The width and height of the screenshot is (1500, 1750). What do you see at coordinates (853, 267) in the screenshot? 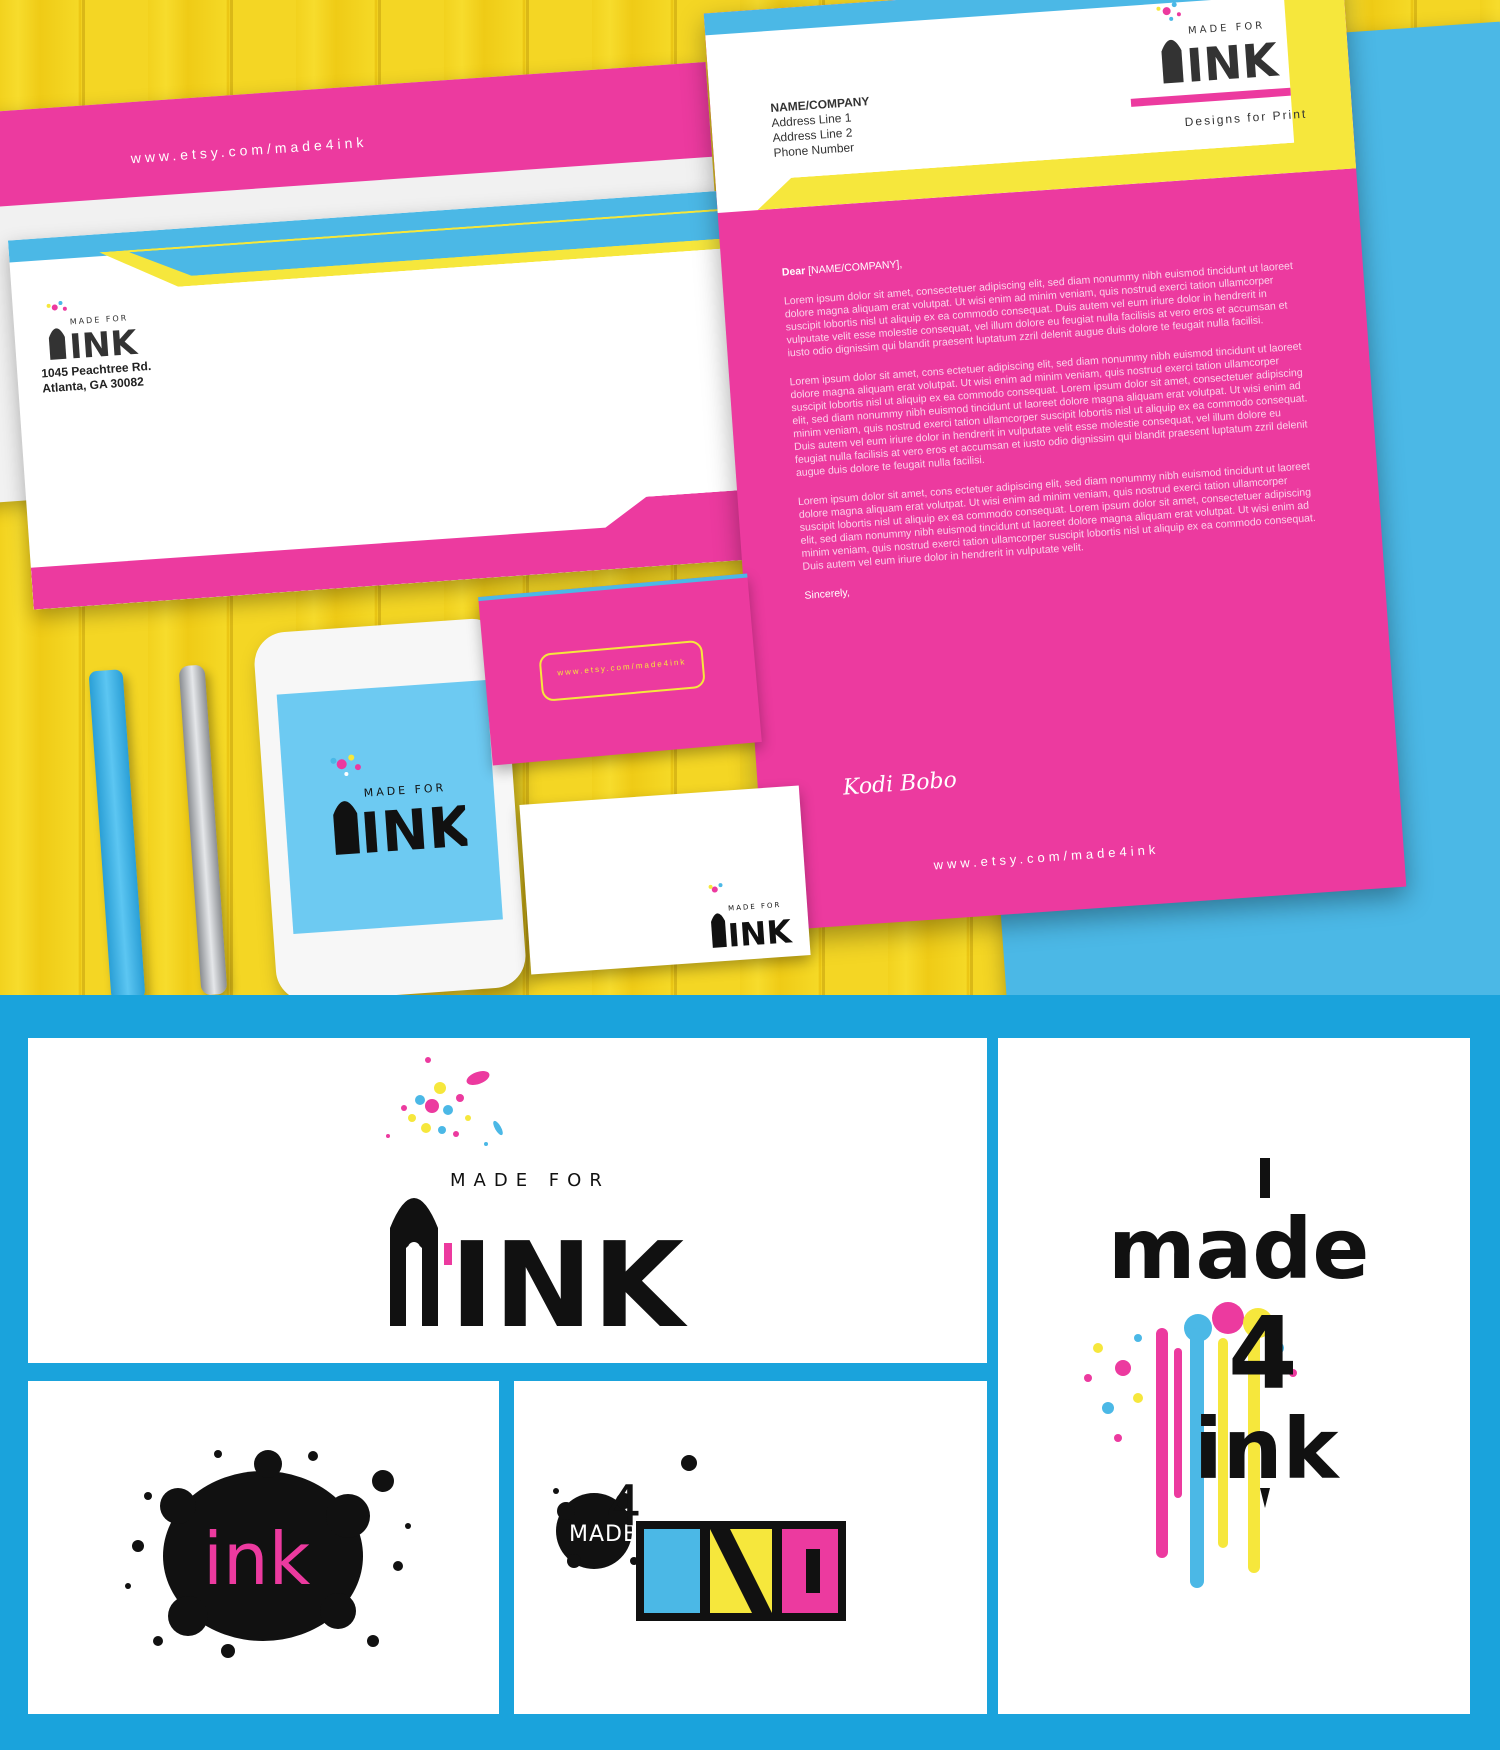
I see `letterhead-greeting-recipient: [NAME/COMPANY],` at bounding box center [853, 267].